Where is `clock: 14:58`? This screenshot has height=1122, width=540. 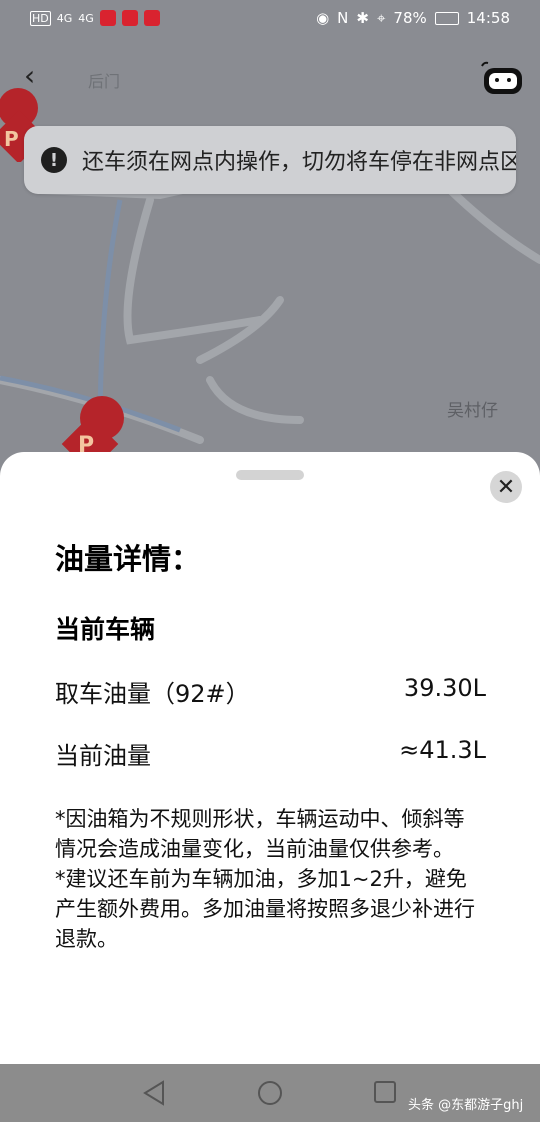 clock: 14:58 is located at coordinates (488, 18).